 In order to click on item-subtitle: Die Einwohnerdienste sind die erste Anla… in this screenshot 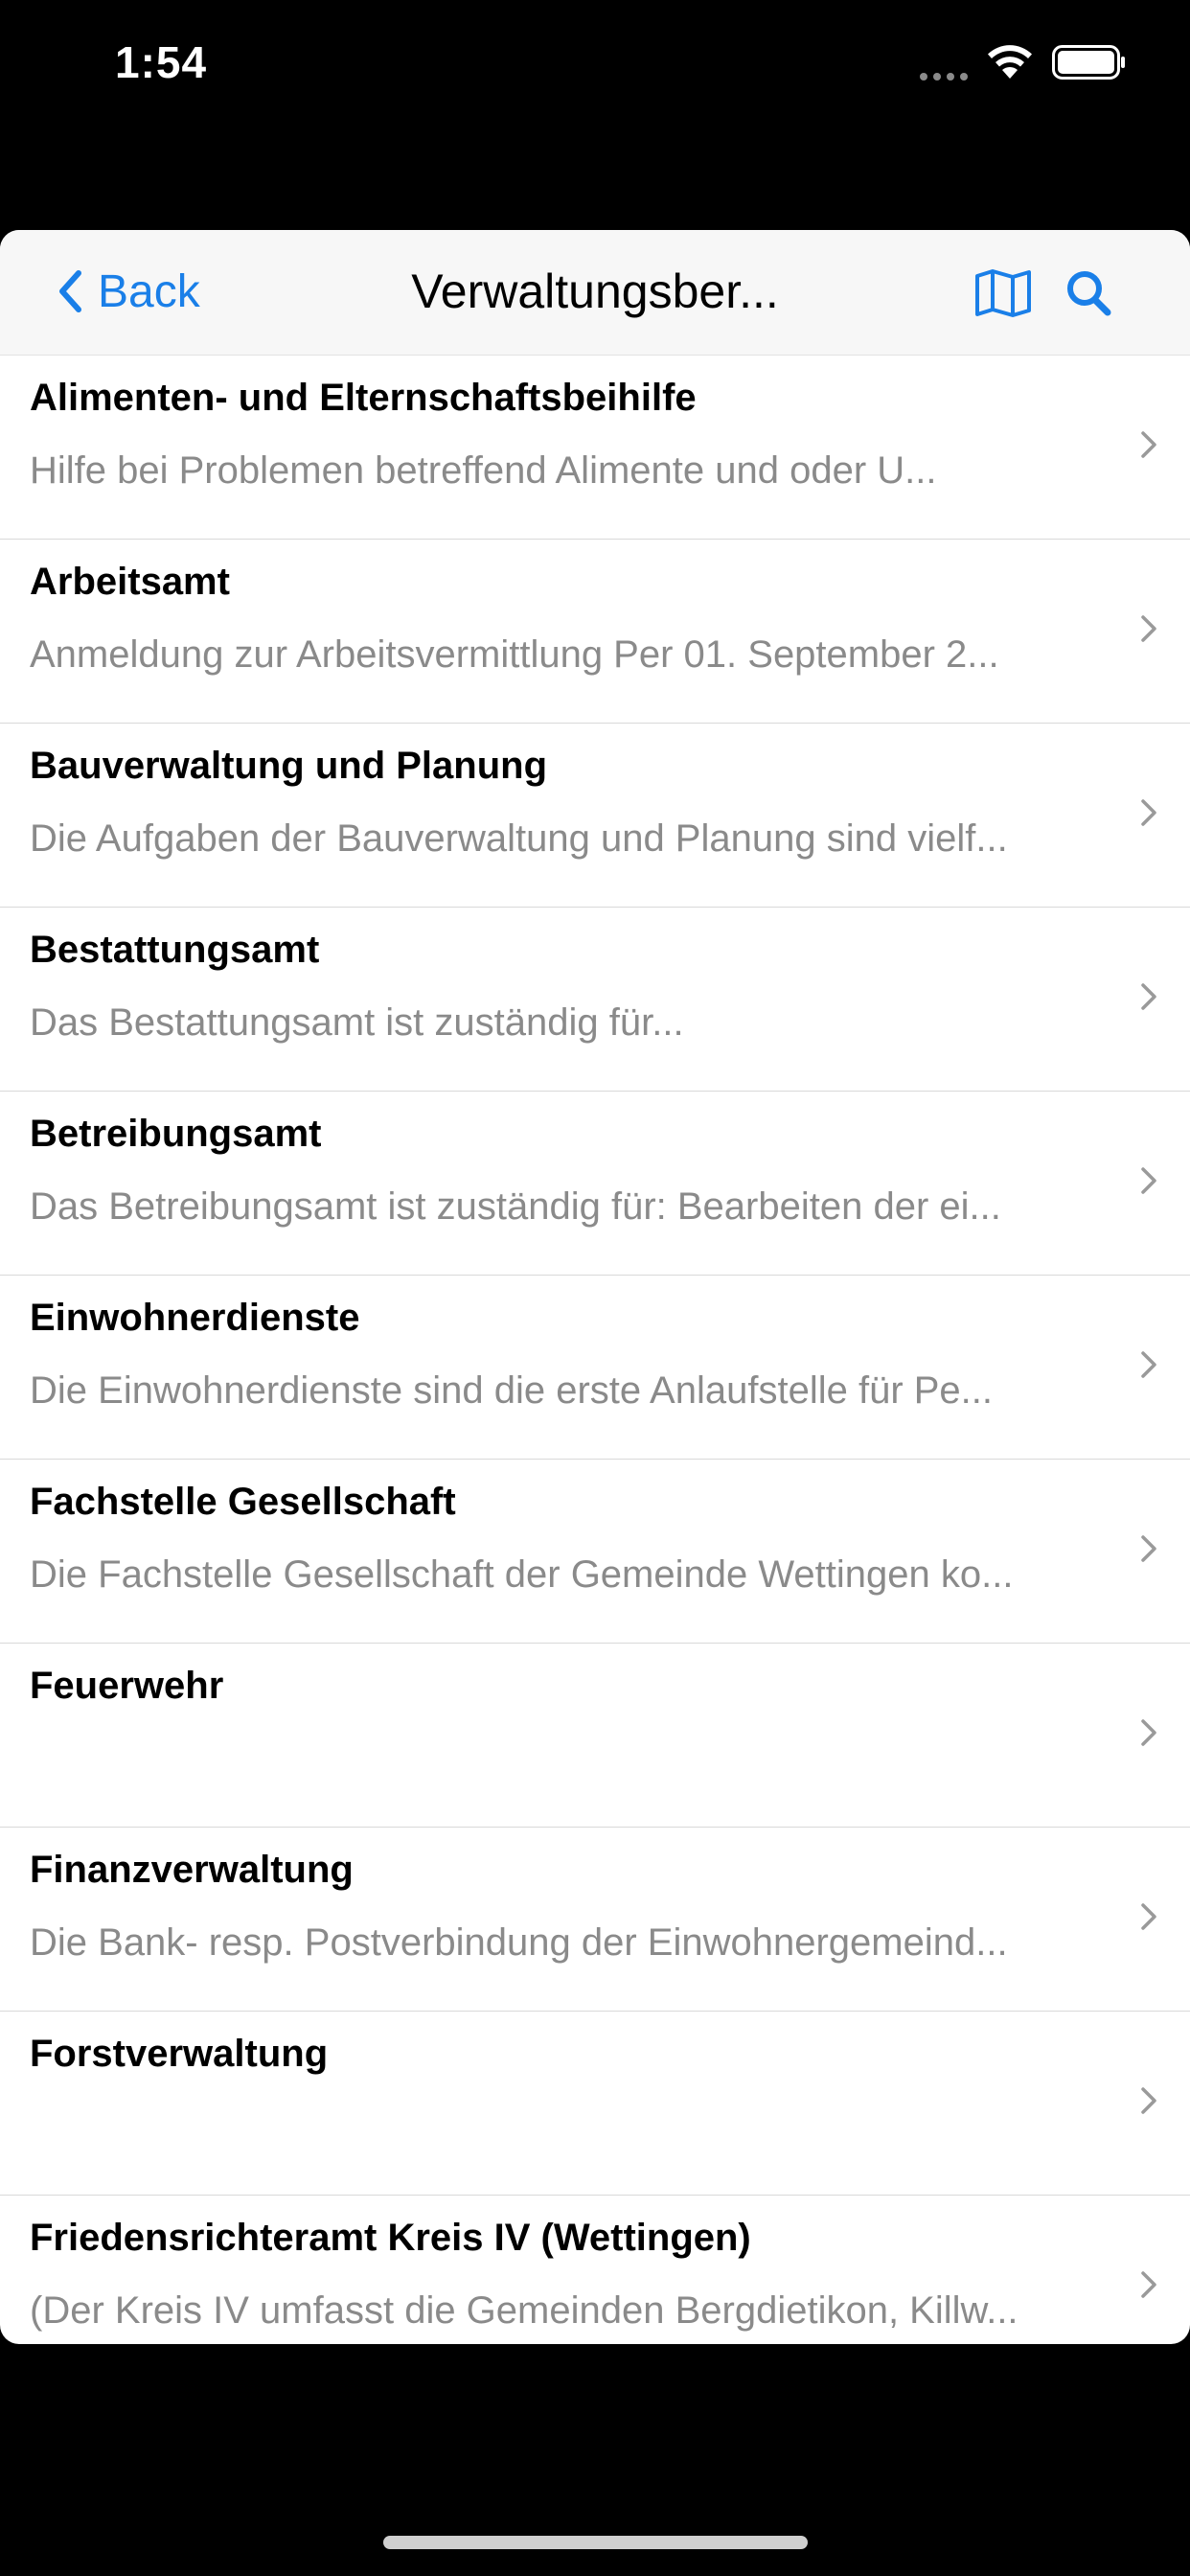, I will do `click(512, 1390)`.